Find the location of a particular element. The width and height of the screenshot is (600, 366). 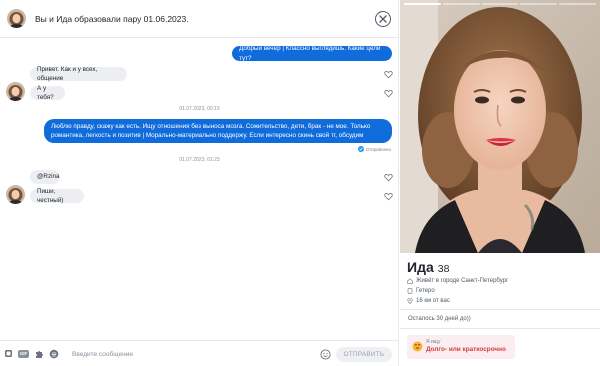

gif-button: GIF is located at coordinates (23, 353).